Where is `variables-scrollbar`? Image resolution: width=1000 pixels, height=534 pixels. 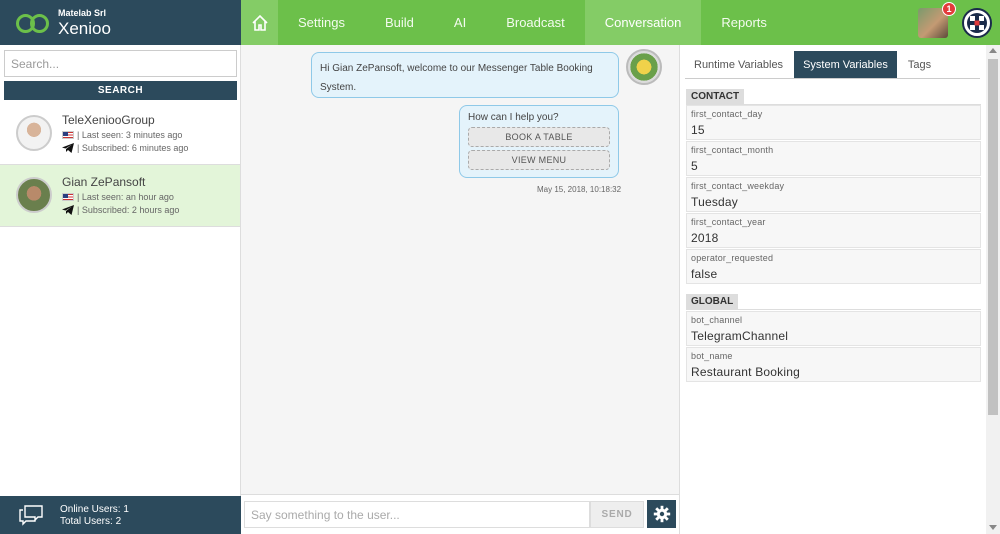 variables-scrollbar is located at coordinates (993, 289).